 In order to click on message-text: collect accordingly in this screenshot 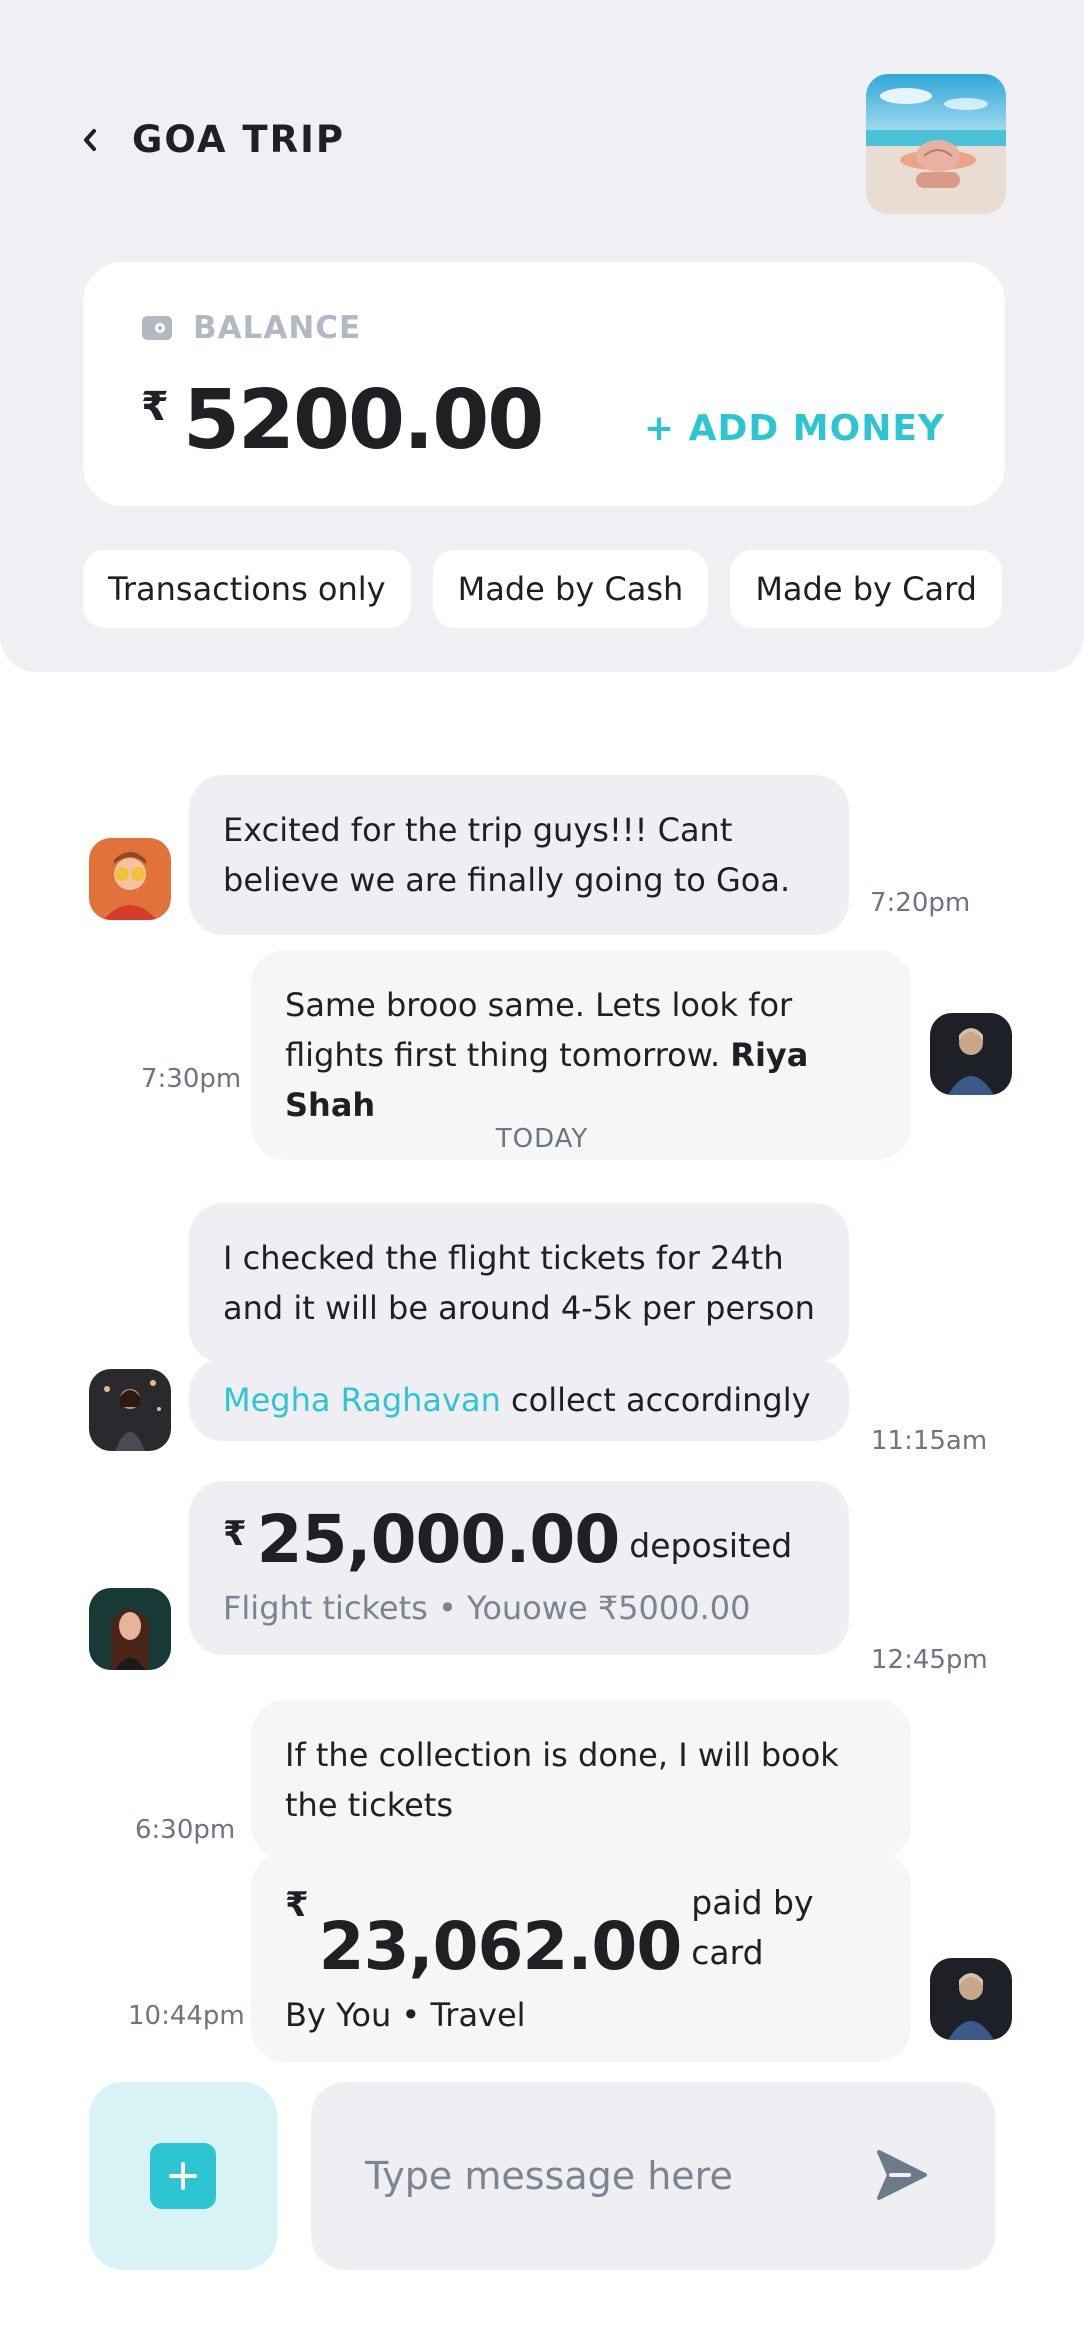, I will do `click(661, 1400)`.